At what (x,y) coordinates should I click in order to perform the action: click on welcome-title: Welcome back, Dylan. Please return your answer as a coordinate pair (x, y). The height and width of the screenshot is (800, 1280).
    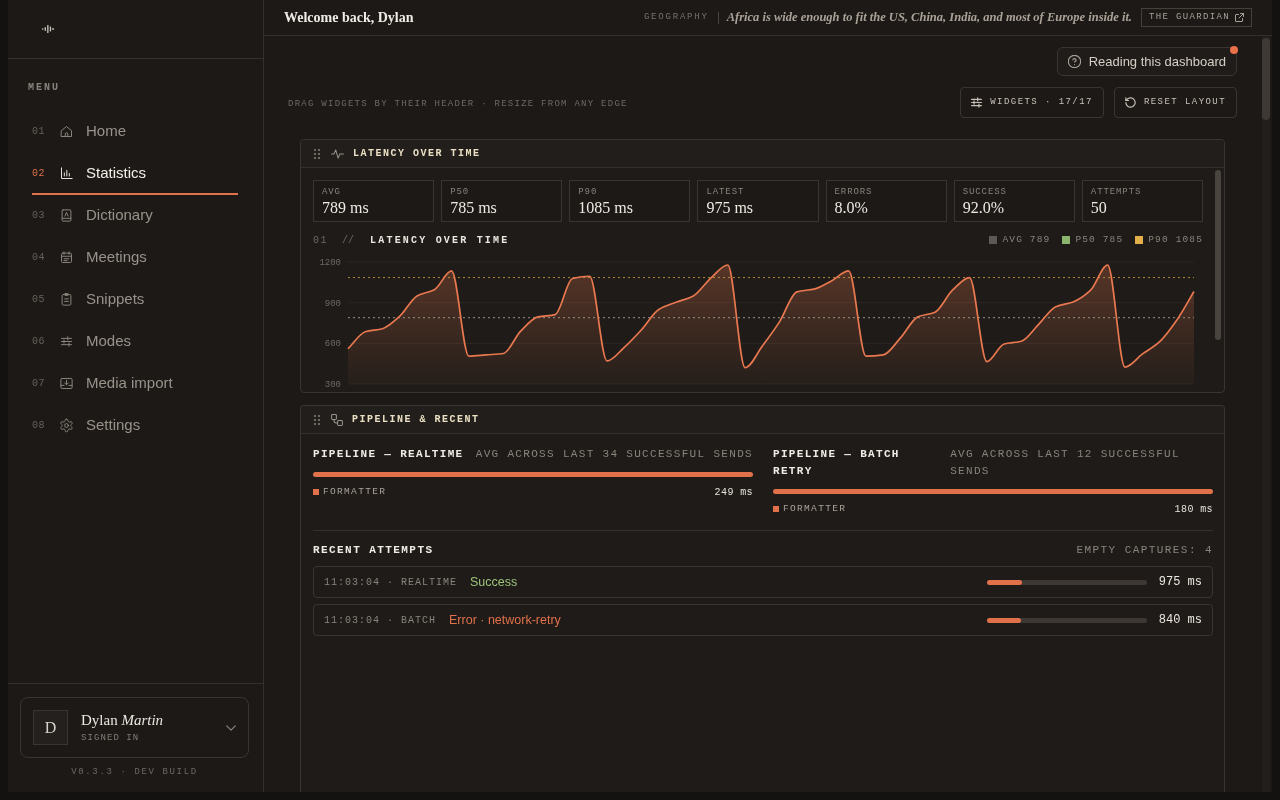
    Looking at the image, I should click on (349, 18).